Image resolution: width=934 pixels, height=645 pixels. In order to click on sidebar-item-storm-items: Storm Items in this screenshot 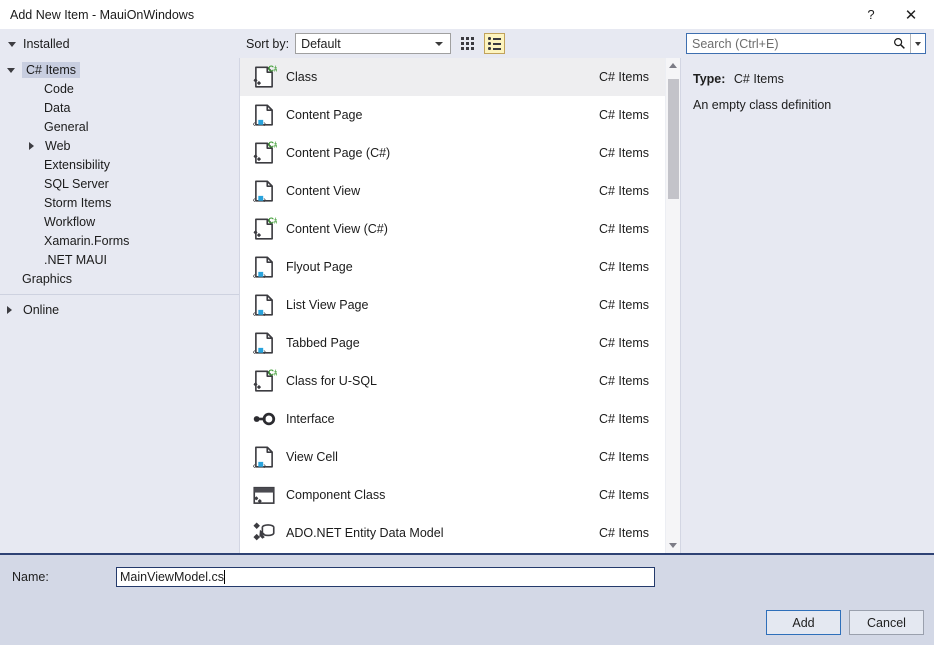, I will do `click(119, 202)`.